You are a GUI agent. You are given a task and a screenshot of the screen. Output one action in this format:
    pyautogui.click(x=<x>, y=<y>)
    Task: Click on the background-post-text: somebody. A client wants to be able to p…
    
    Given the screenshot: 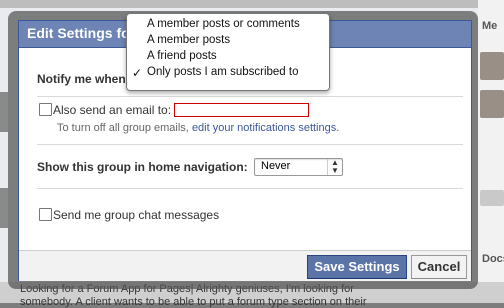 What is the action you would take?
    pyautogui.click(x=193, y=302)
    